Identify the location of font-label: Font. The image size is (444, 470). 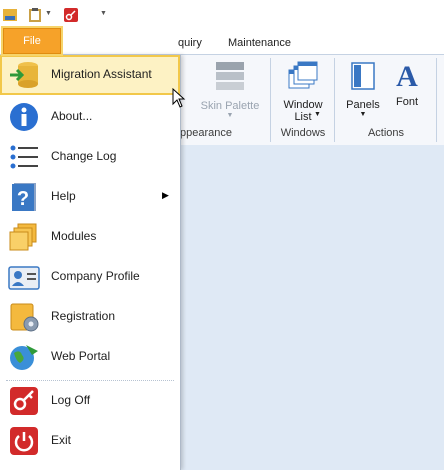
(406, 102).